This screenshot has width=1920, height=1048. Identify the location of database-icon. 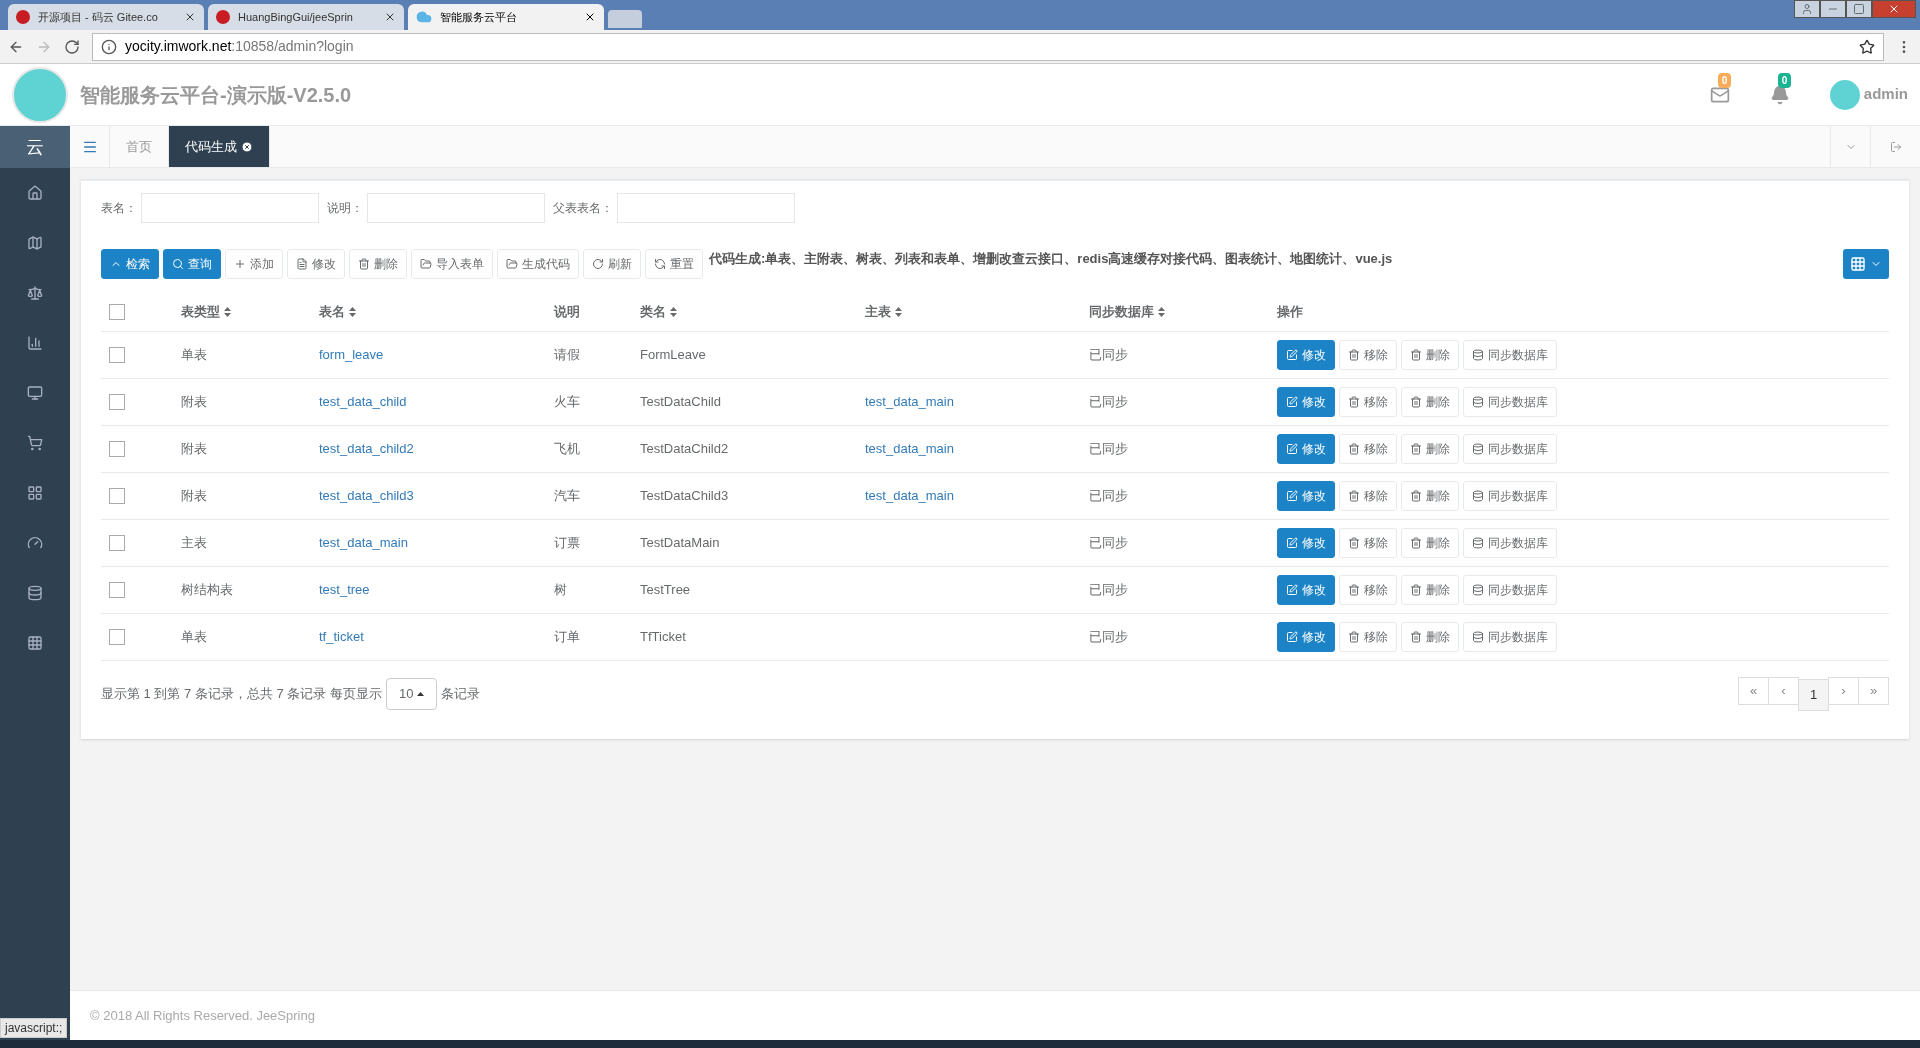
(35, 593).